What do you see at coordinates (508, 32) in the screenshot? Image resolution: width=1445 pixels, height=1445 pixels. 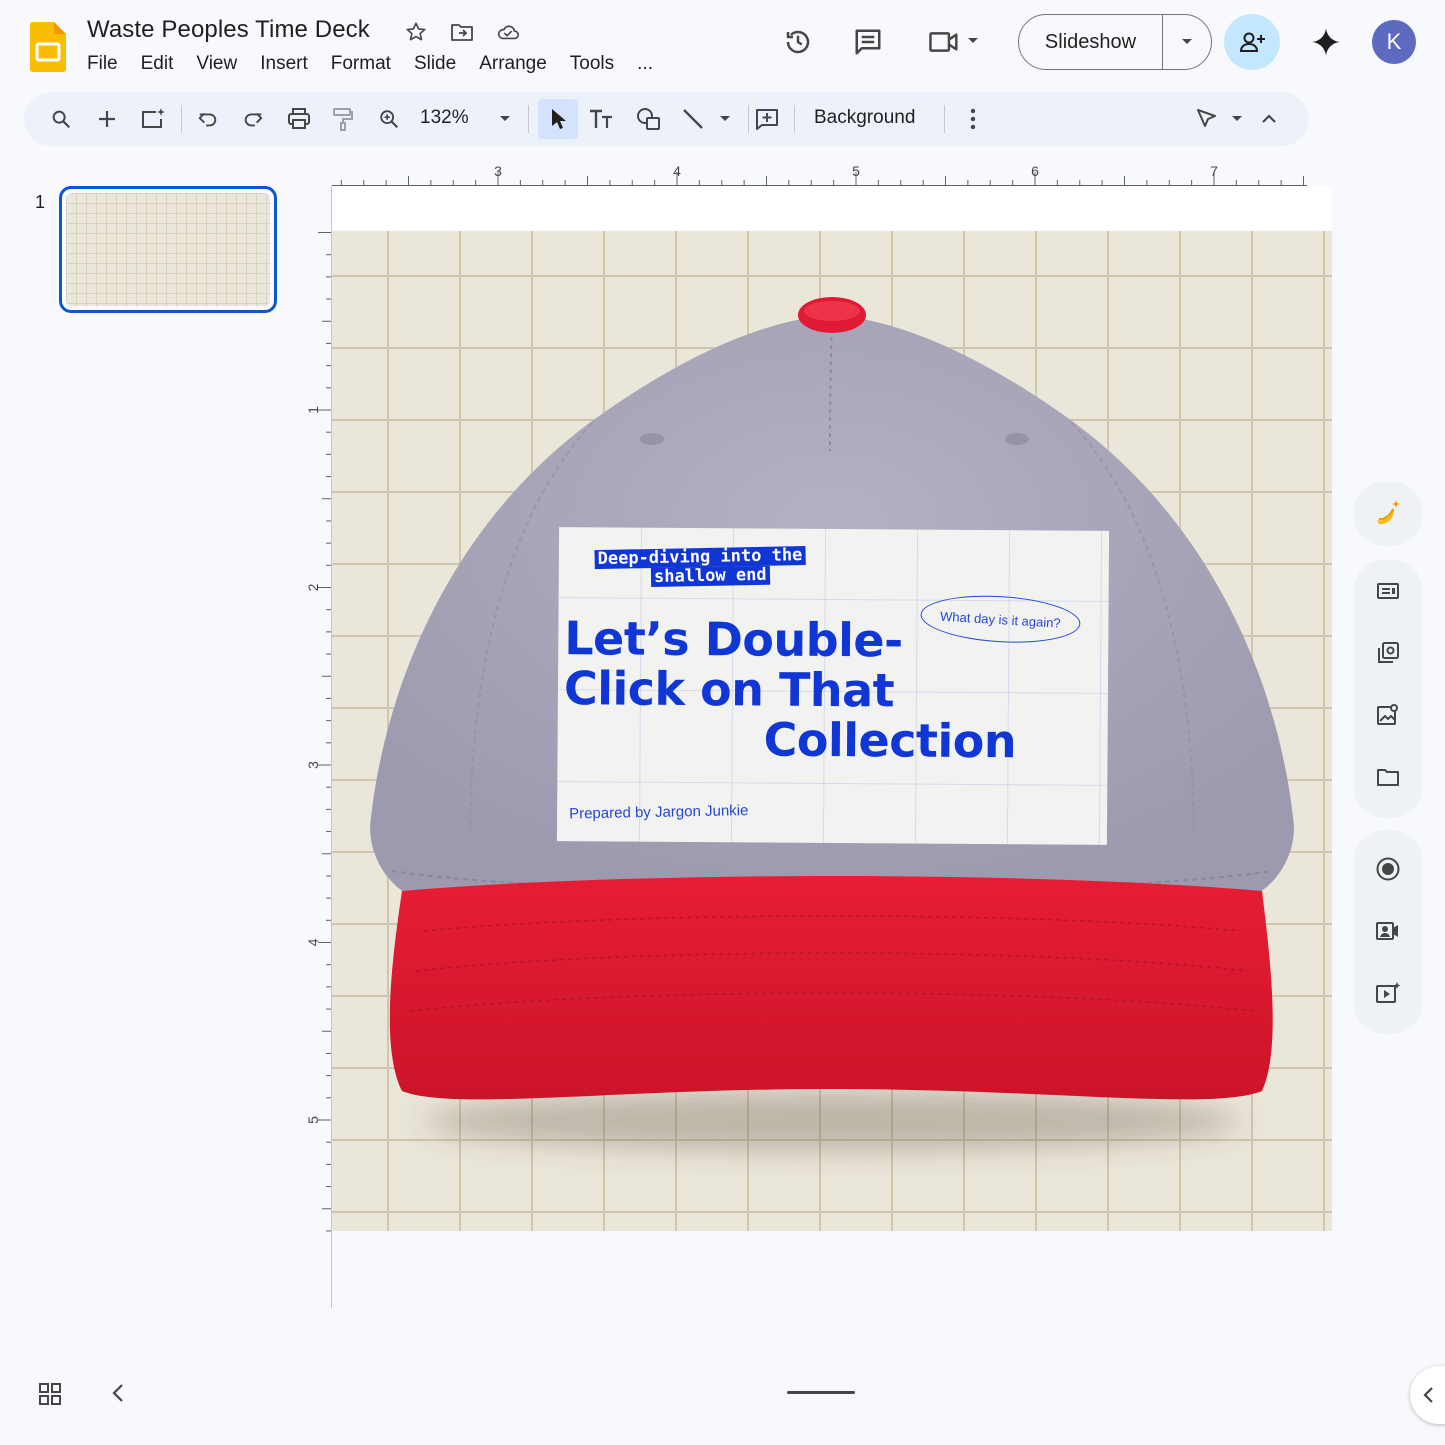 I see `cloud-saved-icon` at bounding box center [508, 32].